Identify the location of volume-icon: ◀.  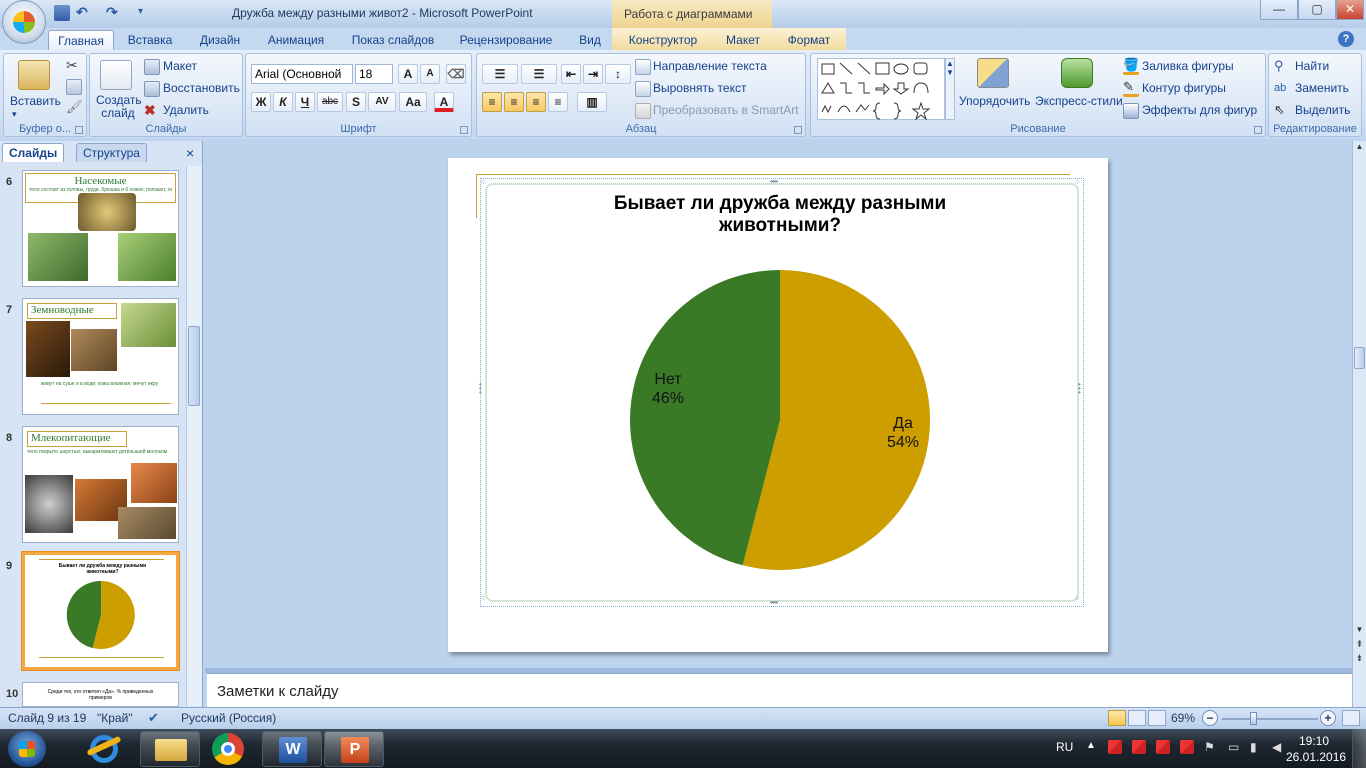
(1279, 747).